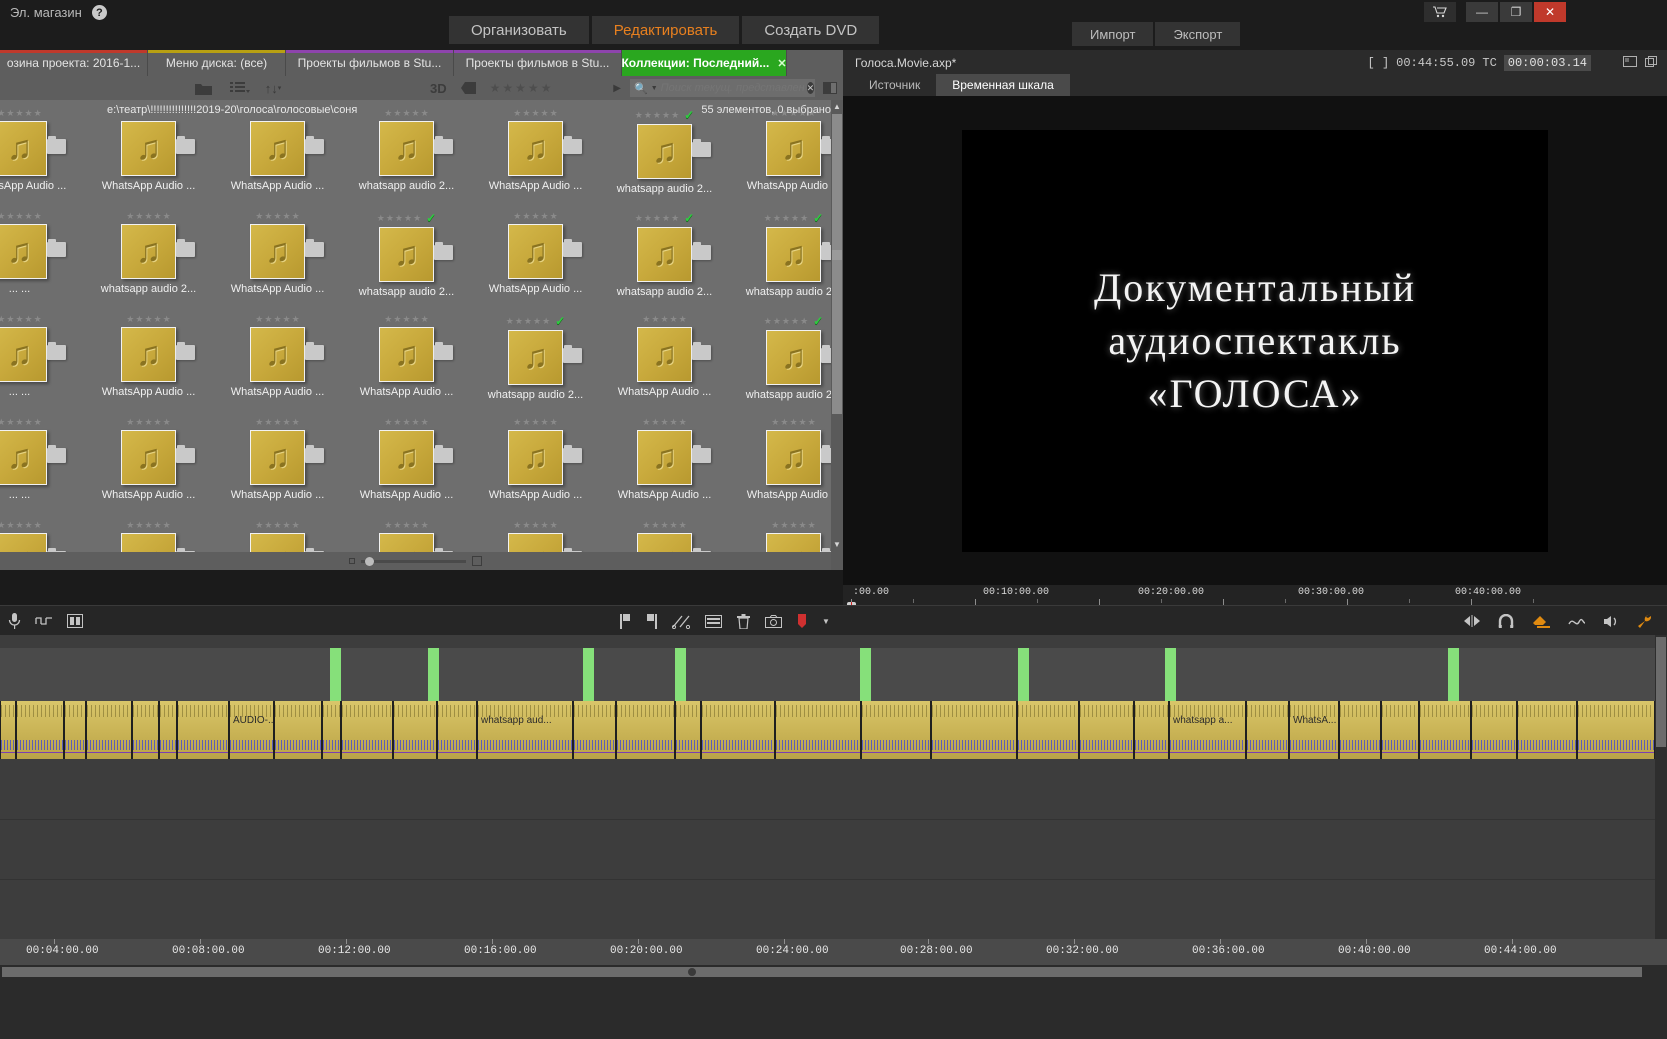 The width and height of the screenshot is (1667, 1039). I want to click on timeline-vertical-scrollbar, so click(1661, 787).